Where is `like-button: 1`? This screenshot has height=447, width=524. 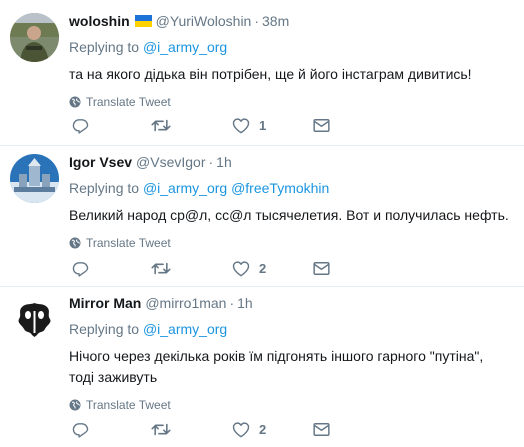 like-button: 1 is located at coordinates (249, 125).